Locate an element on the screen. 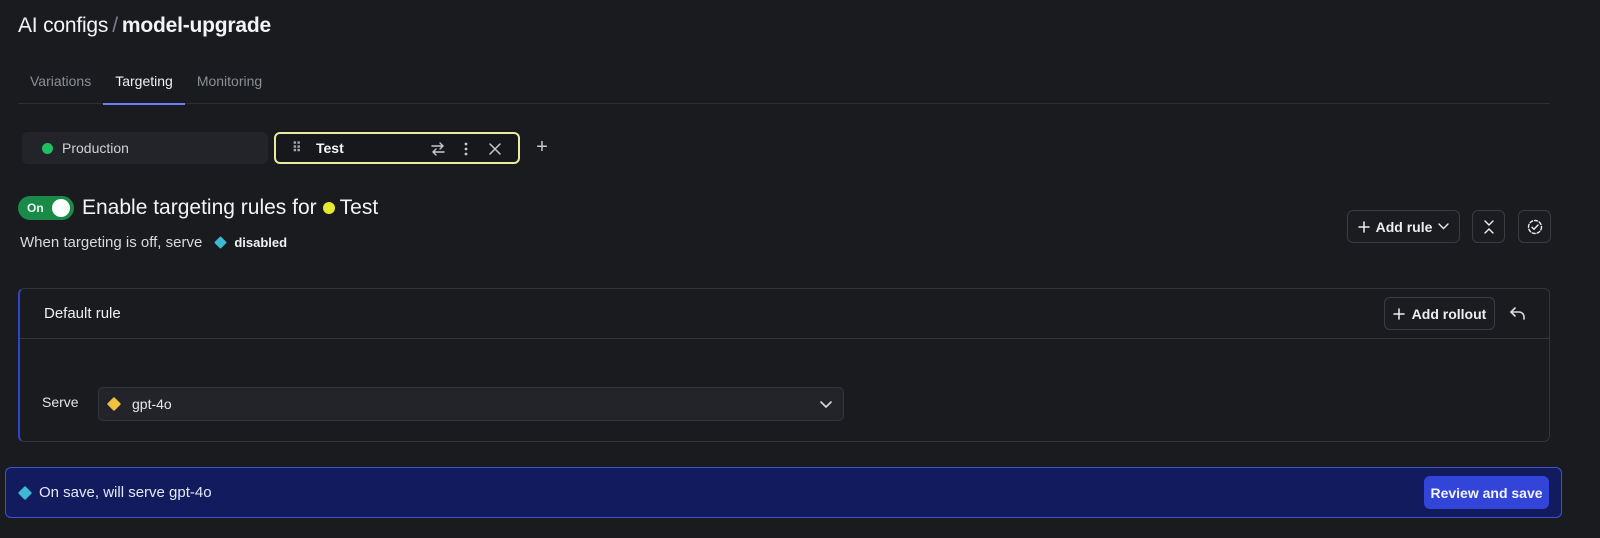 This screenshot has width=1600, height=538. page-title: AI configs / model-upgrade is located at coordinates (144, 26).